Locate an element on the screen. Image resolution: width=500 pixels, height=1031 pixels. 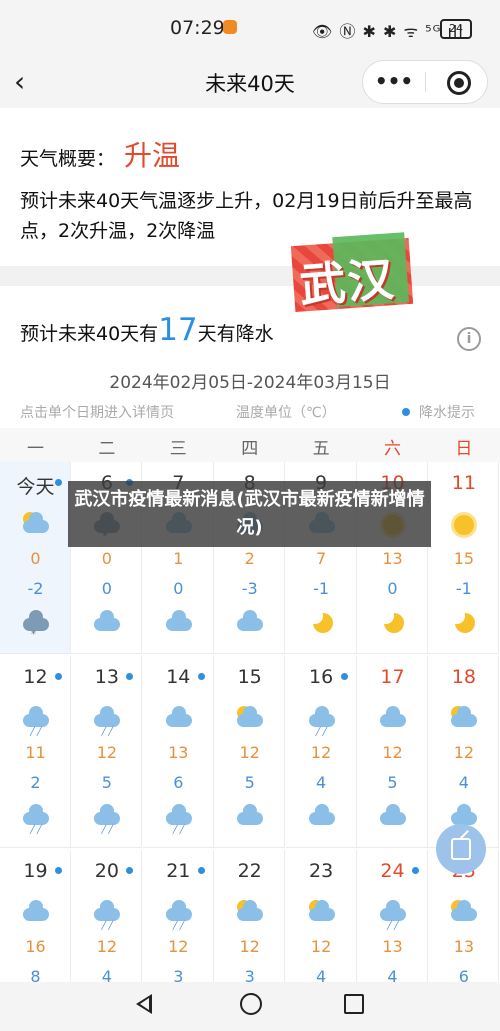
rain-hint: 降水提示 is located at coordinates (447, 413).